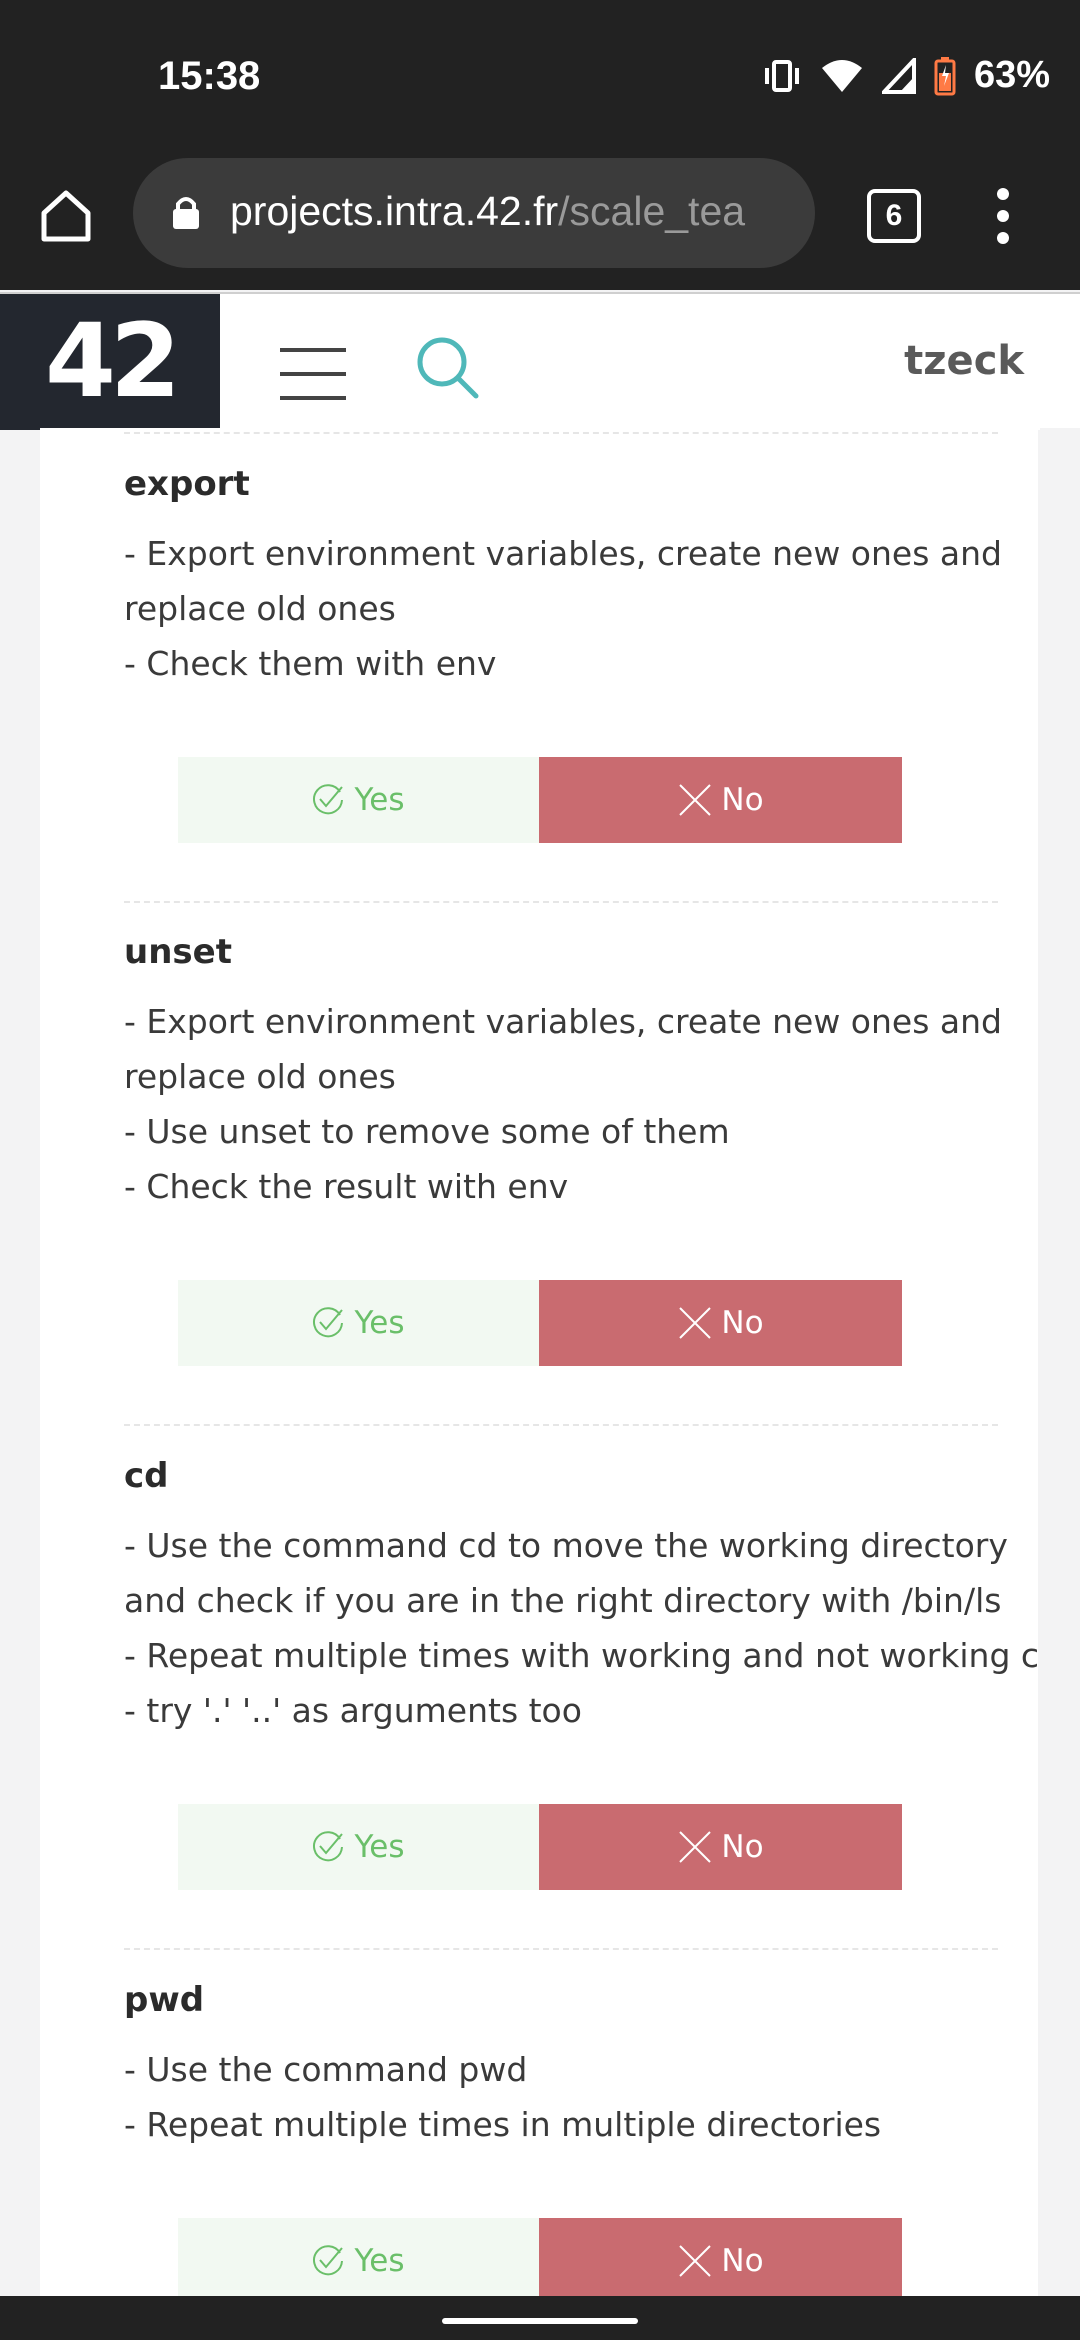 The image size is (1080, 2340). I want to click on section-title: export, so click(187, 484).